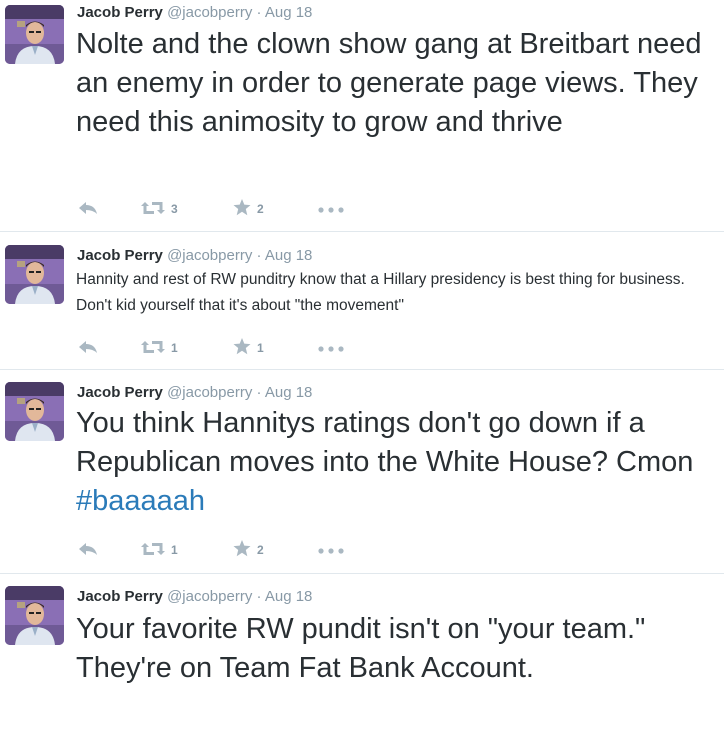 This screenshot has height=732, width=724. I want to click on tweet-actions: 1 1, so click(228, 348).